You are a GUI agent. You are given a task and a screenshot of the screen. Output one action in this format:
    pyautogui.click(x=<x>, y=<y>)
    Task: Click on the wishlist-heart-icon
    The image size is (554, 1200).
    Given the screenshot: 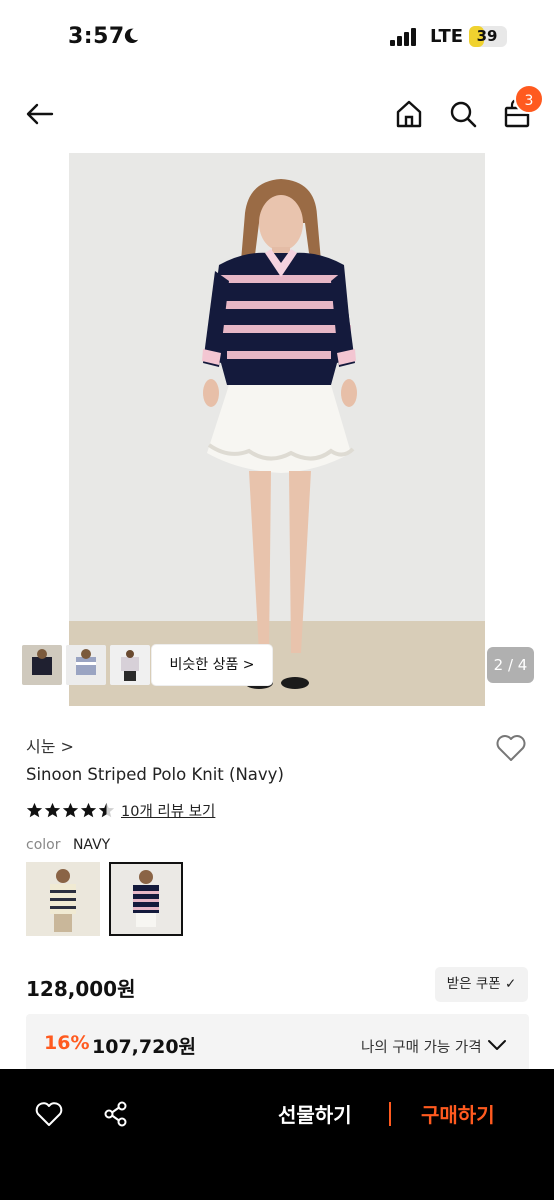 What is the action you would take?
    pyautogui.click(x=511, y=748)
    